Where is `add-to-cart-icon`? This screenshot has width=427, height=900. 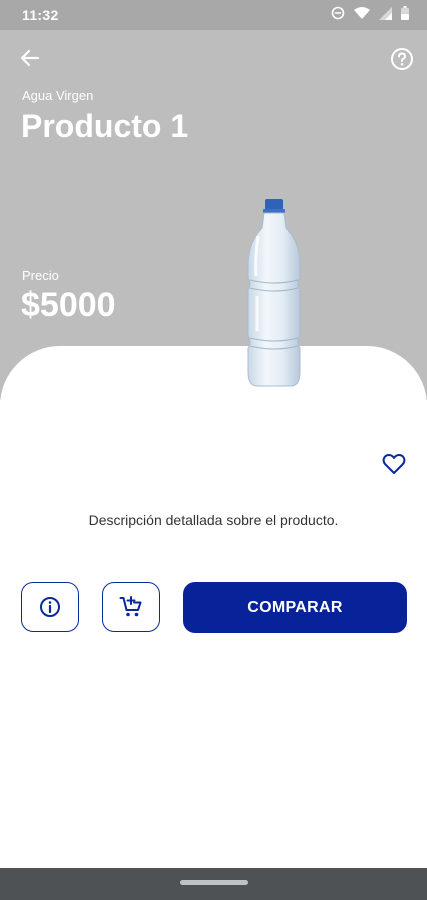
add-to-cart-icon is located at coordinates (130, 606).